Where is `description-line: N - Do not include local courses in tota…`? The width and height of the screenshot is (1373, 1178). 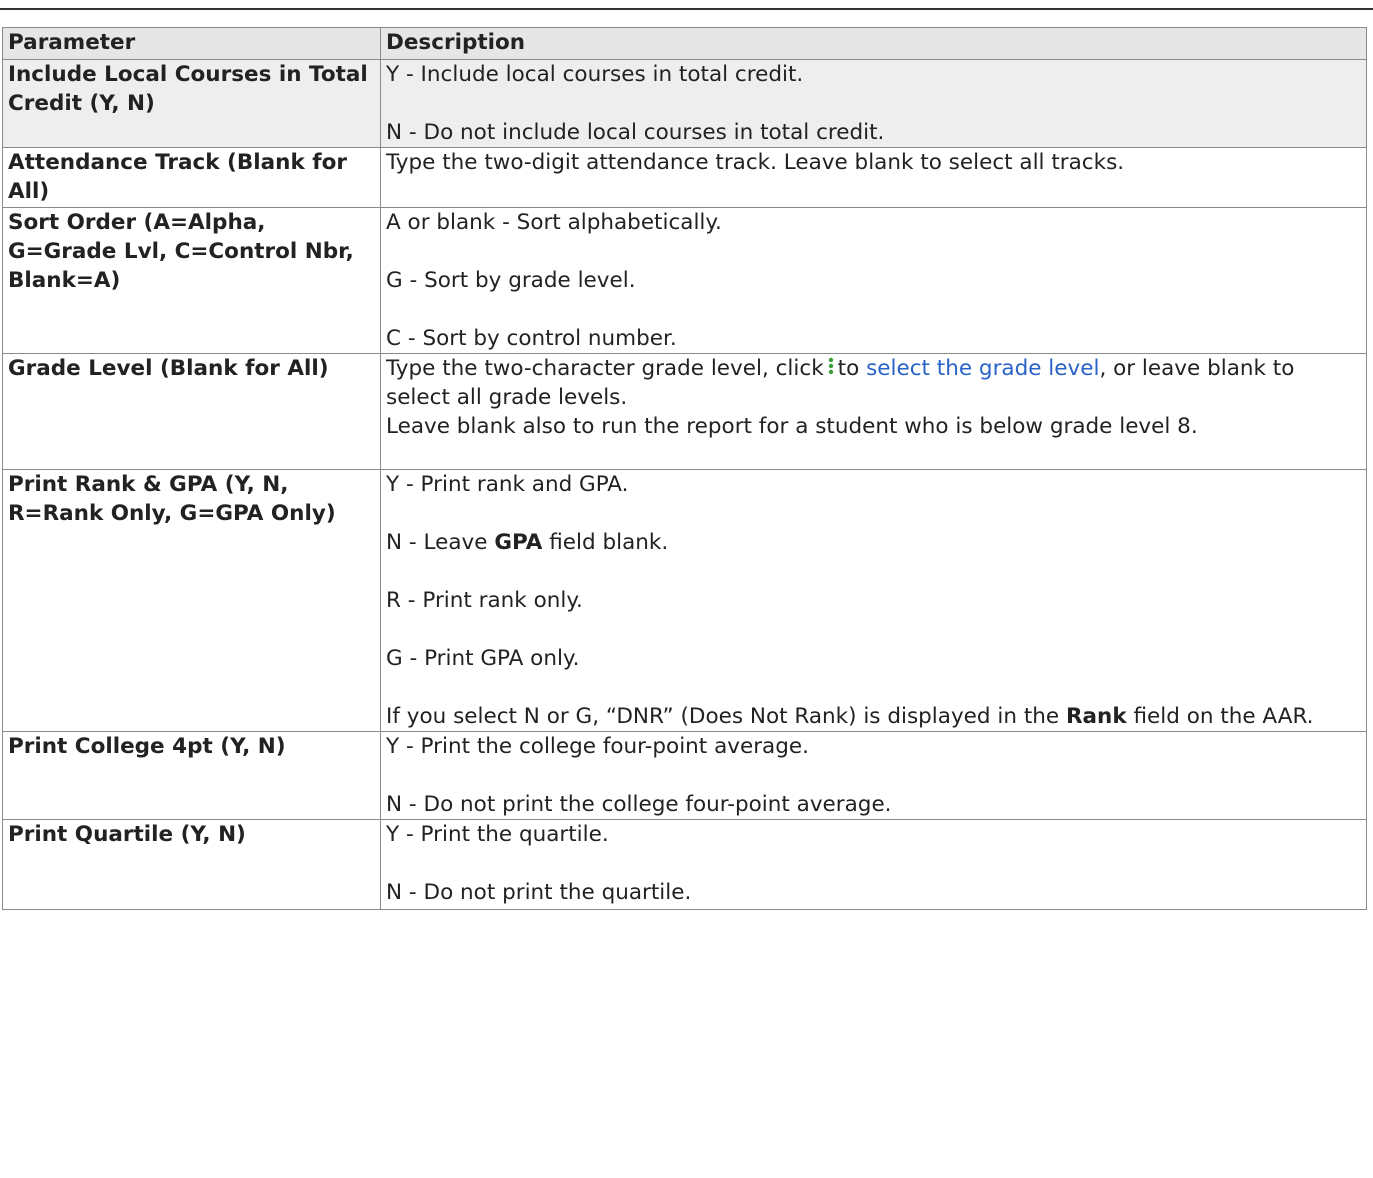
description-line: N - Do not include local courses in tota… is located at coordinates (635, 132).